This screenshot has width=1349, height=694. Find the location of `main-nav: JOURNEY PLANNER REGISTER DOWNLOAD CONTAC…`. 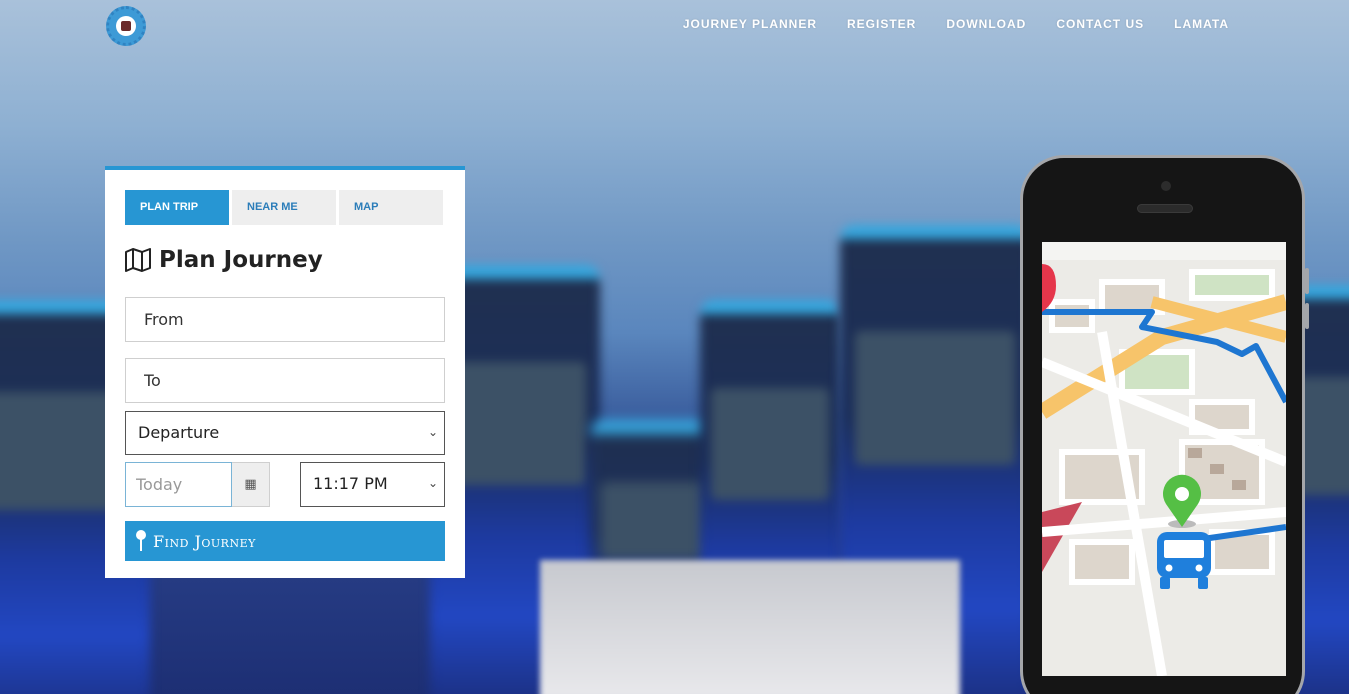

main-nav: JOURNEY PLANNER REGISTER DOWNLOAD CONTAC… is located at coordinates (956, 24).